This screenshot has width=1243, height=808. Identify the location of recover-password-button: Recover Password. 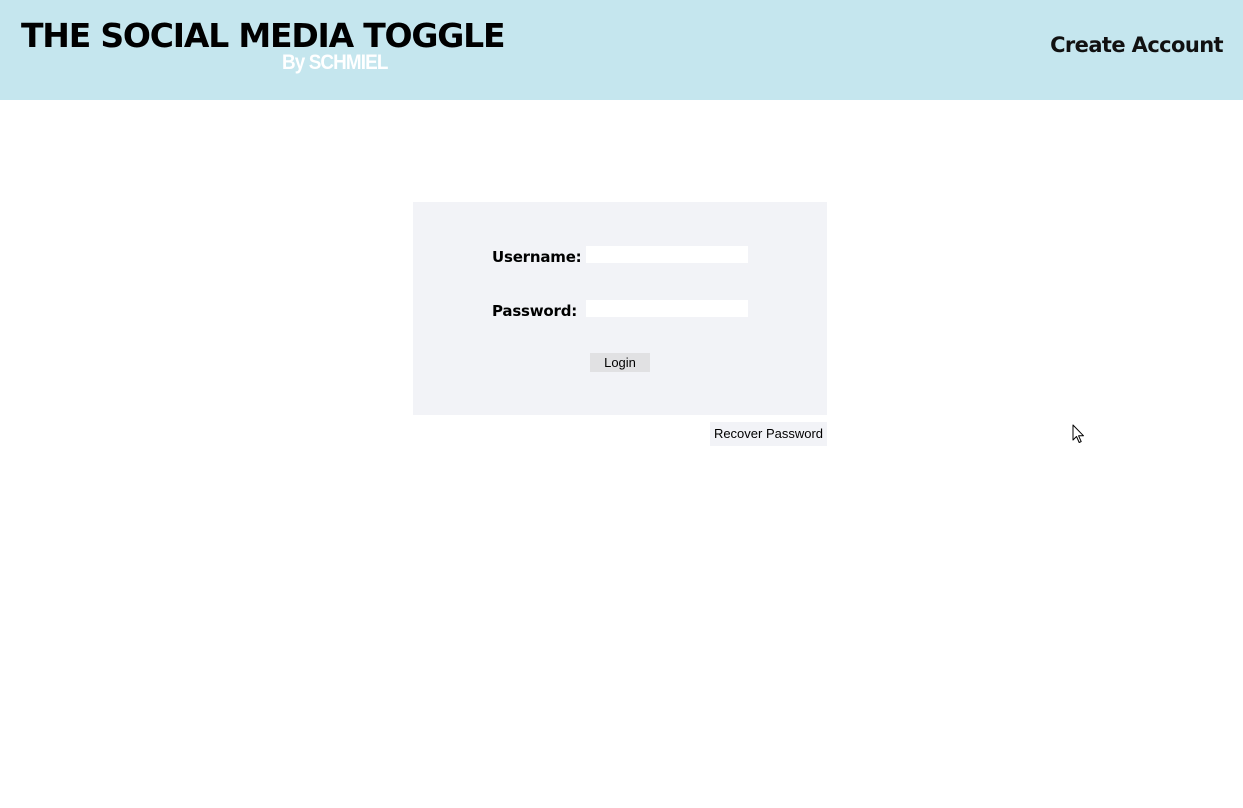
(768, 434).